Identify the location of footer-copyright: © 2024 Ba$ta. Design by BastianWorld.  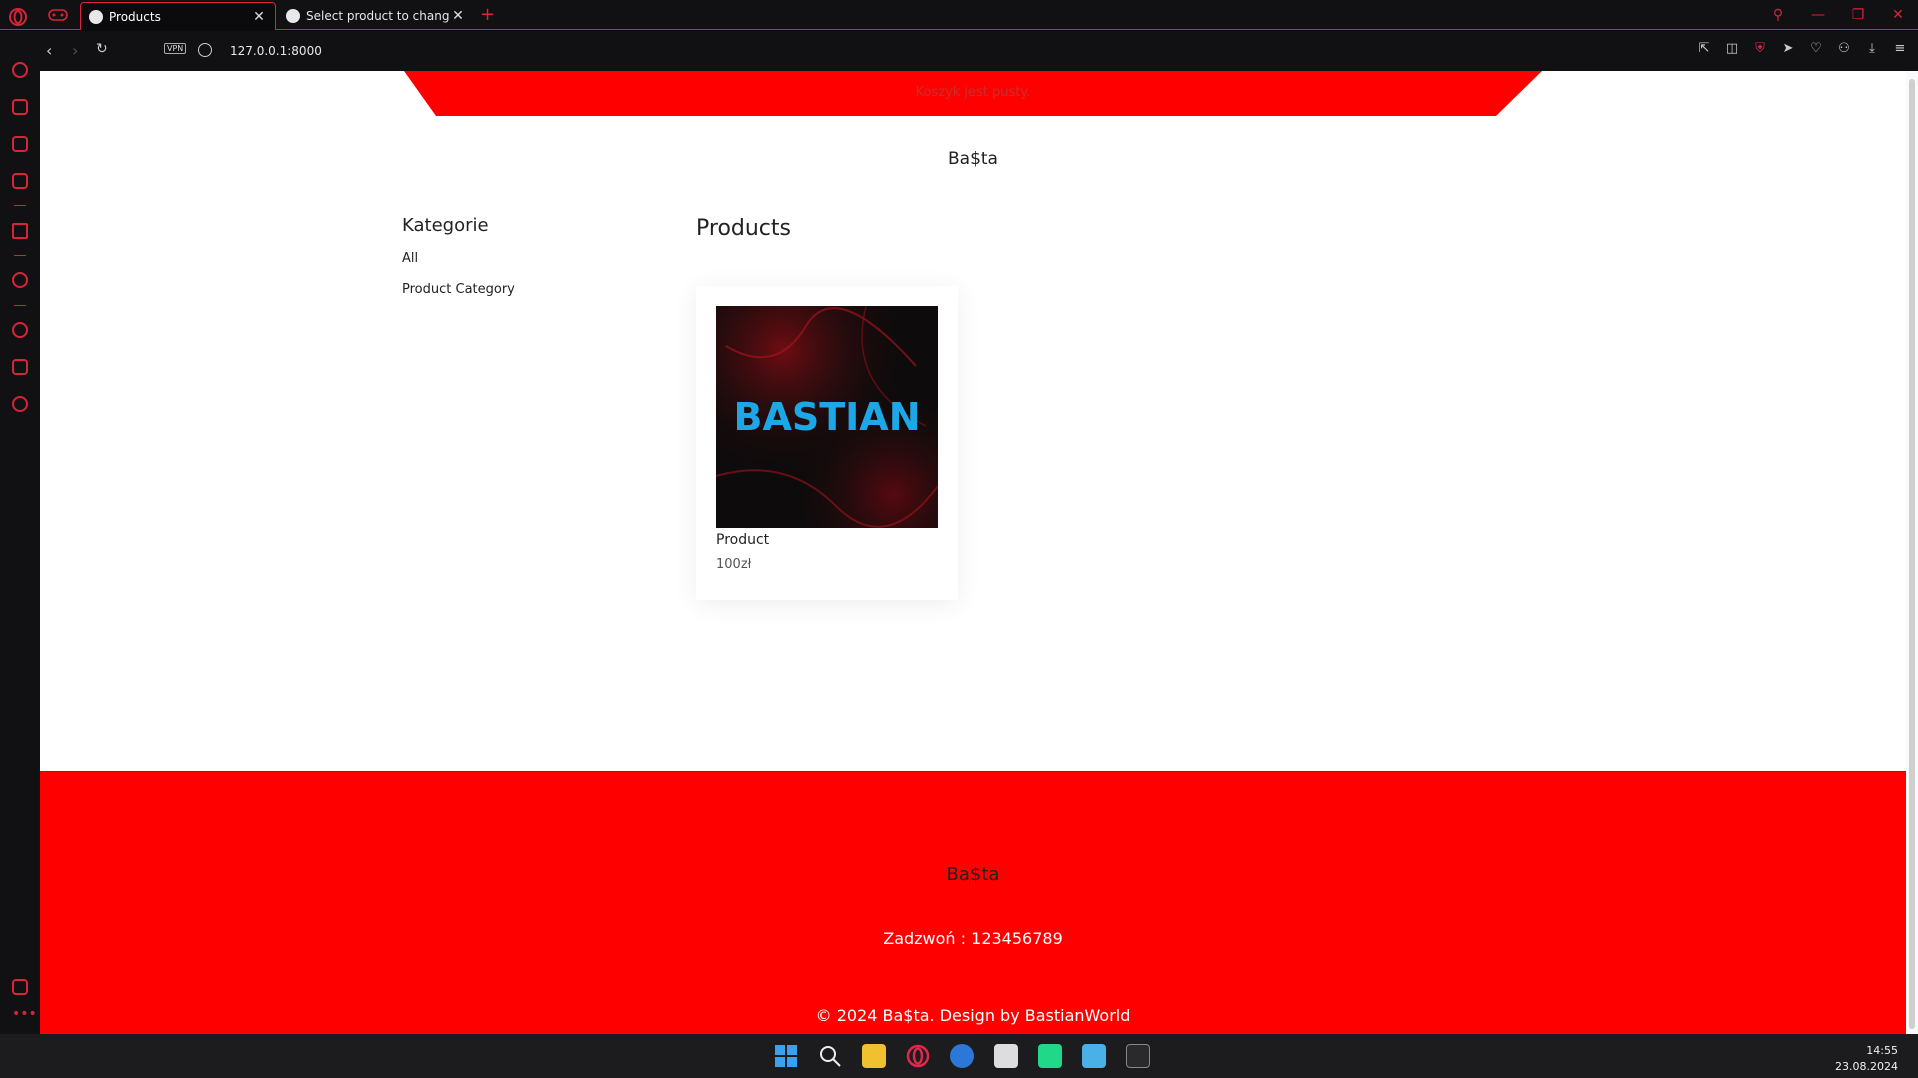
(973, 1015).